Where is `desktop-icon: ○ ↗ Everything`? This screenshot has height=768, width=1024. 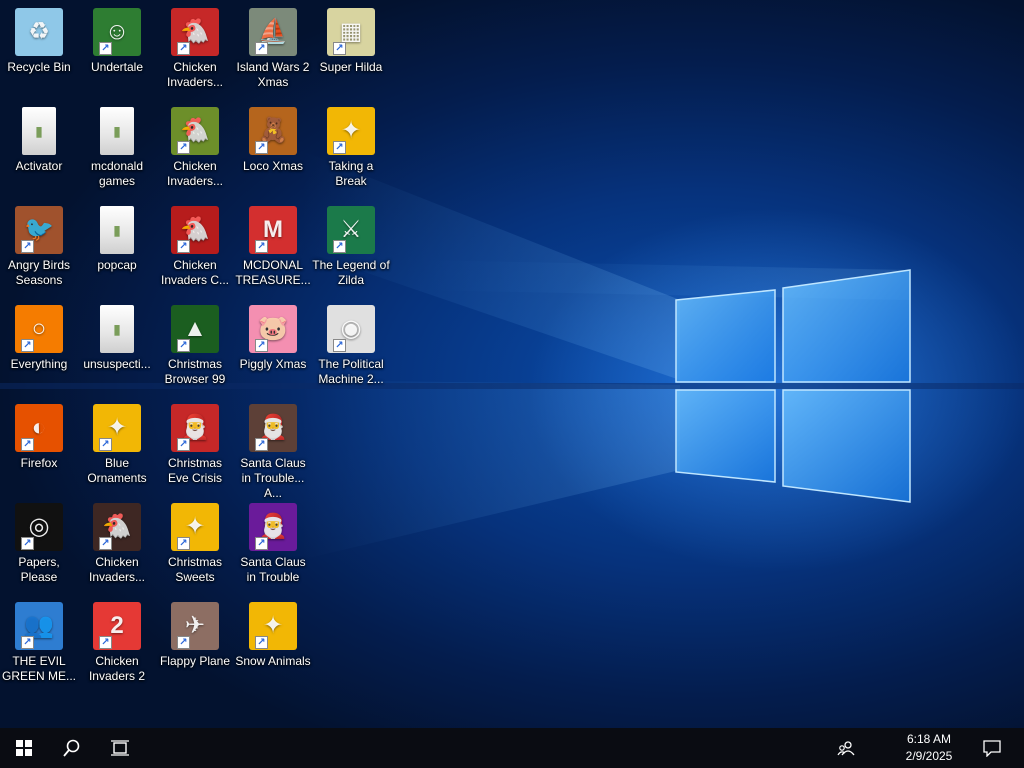
desktop-icon: ○ ↗ Everything is located at coordinates (39, 347).